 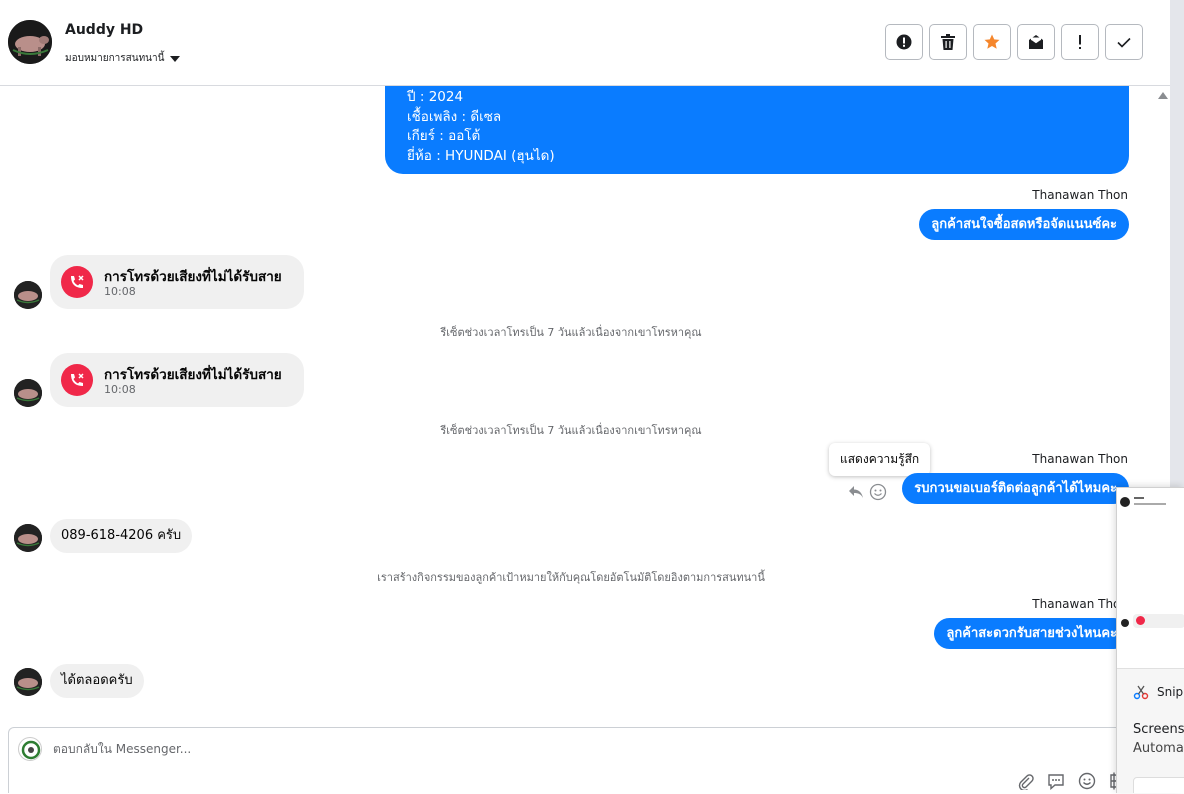 What do you see at coordinates (1087, 783) in the screenshot?
I see `emoji-icon` at bounding box center [1087, 783].